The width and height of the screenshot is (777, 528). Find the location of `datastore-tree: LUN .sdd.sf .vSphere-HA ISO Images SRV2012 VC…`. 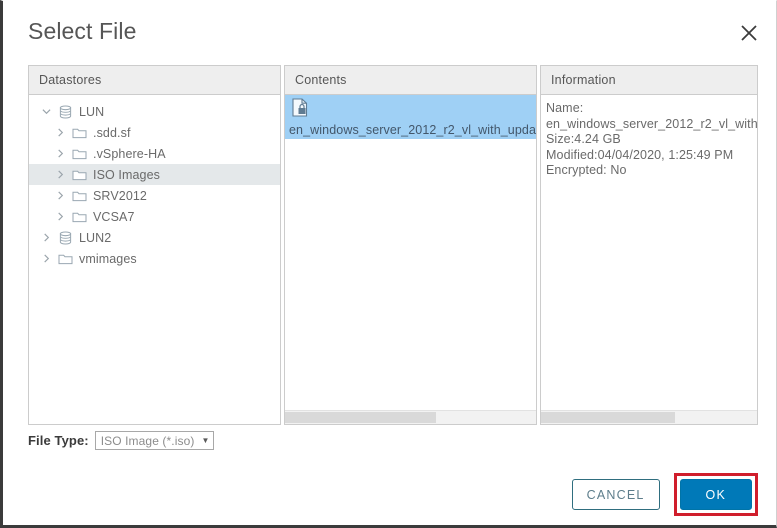

datastore-tree: LUN .sdd.sf .vSphere-HA ISO Images SRV2012 VC… is located at coordinates (154, 182).